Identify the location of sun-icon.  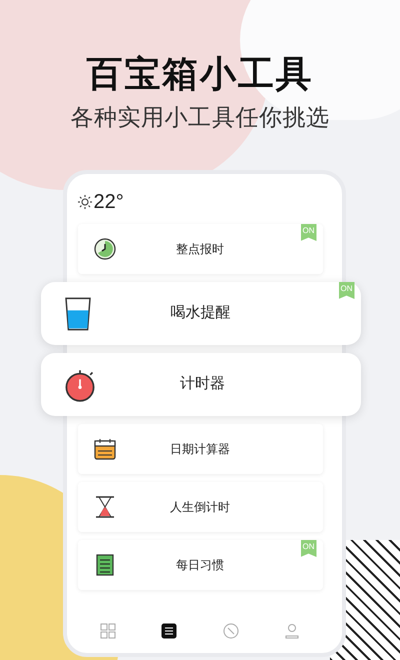
(85, 202).